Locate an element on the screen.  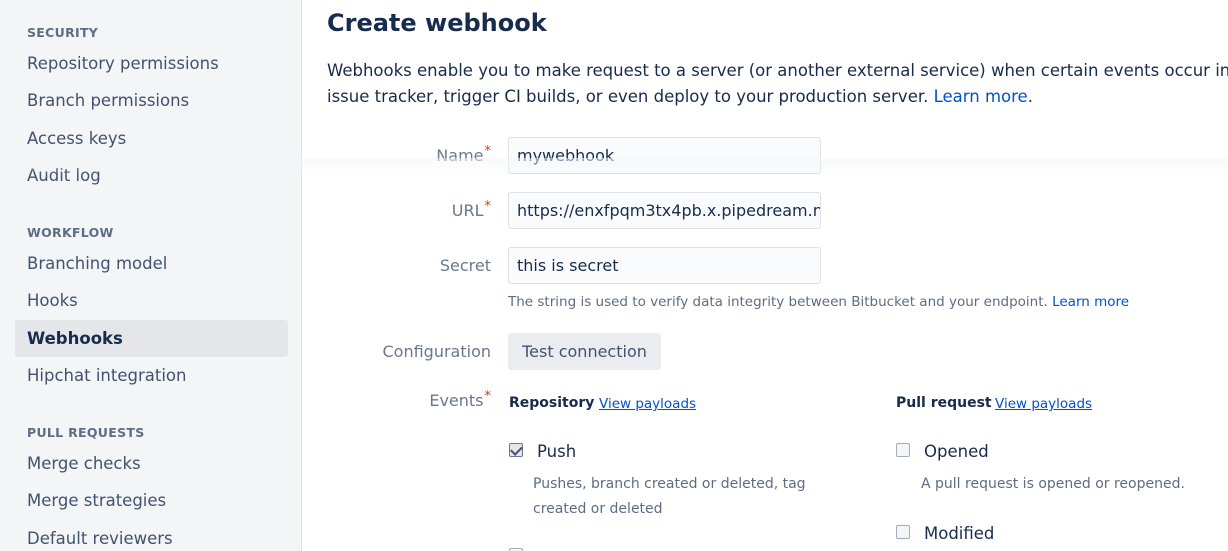
intro-learn-more-link: Learn more is located at coordinates (981, 96).